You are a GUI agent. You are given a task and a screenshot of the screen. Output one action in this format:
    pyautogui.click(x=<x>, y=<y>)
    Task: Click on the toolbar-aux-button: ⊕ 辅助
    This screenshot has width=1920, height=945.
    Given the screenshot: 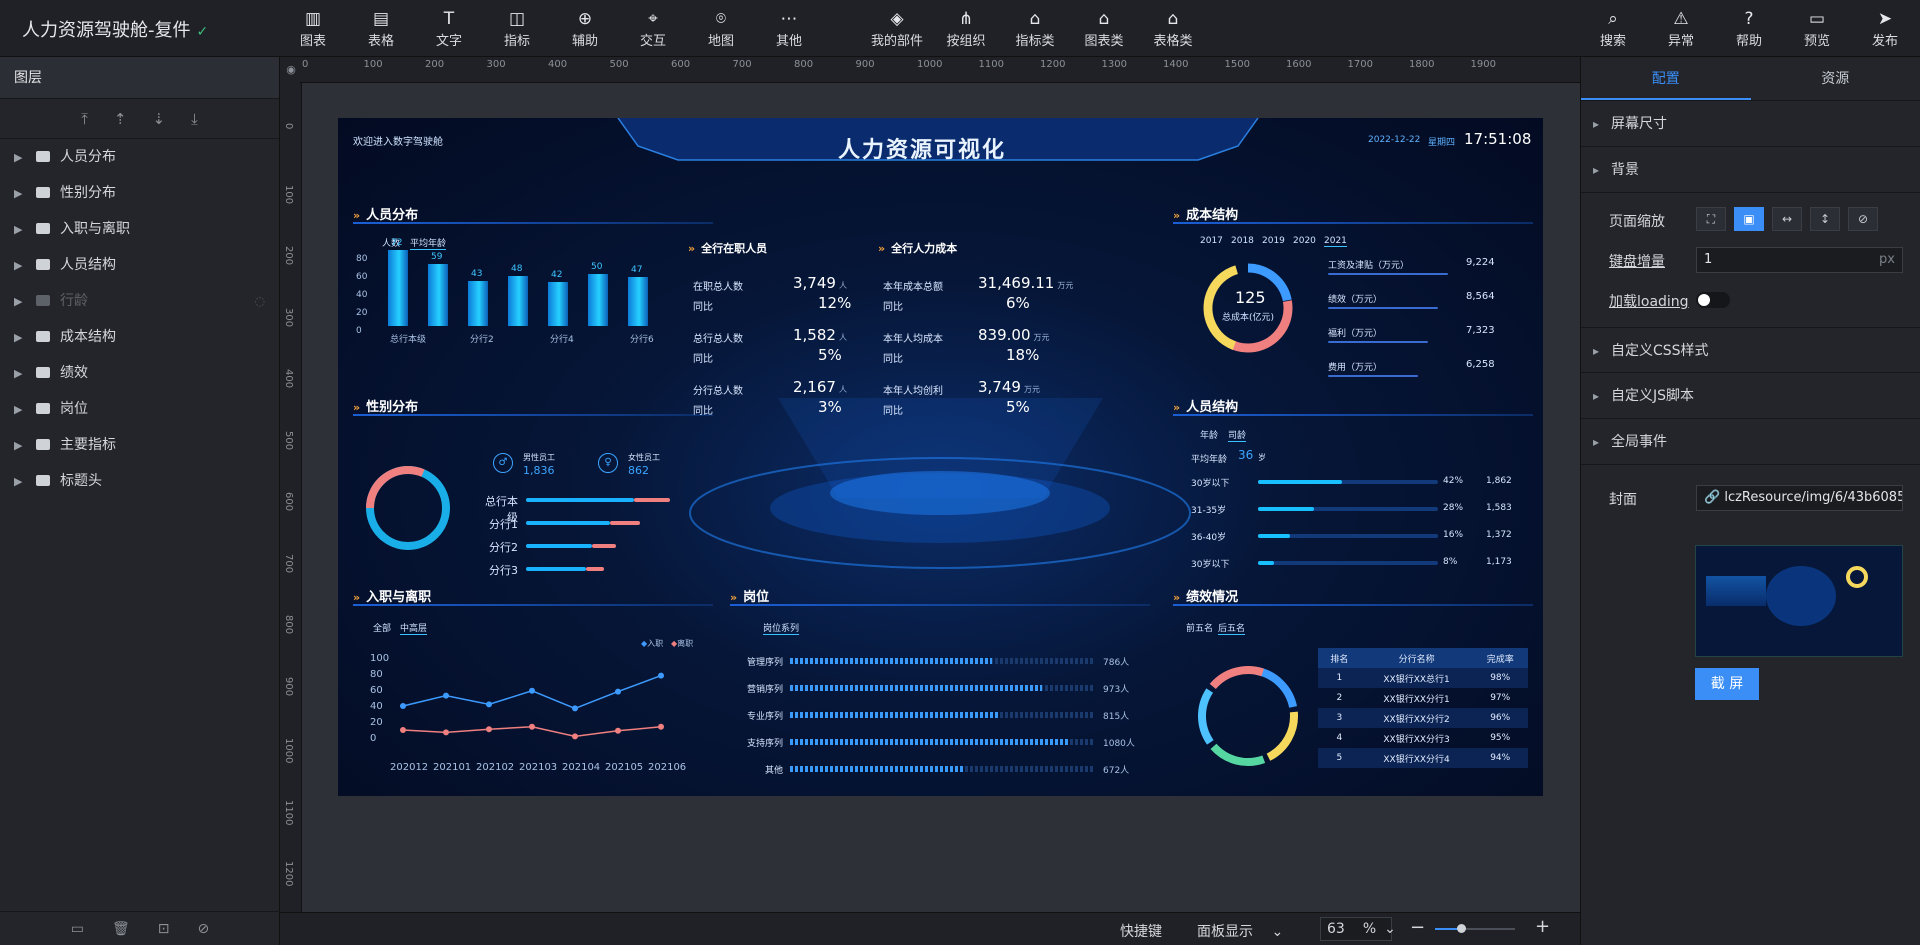 What is the action you would take?
    pyautogui.click(x=585, y=28)
    